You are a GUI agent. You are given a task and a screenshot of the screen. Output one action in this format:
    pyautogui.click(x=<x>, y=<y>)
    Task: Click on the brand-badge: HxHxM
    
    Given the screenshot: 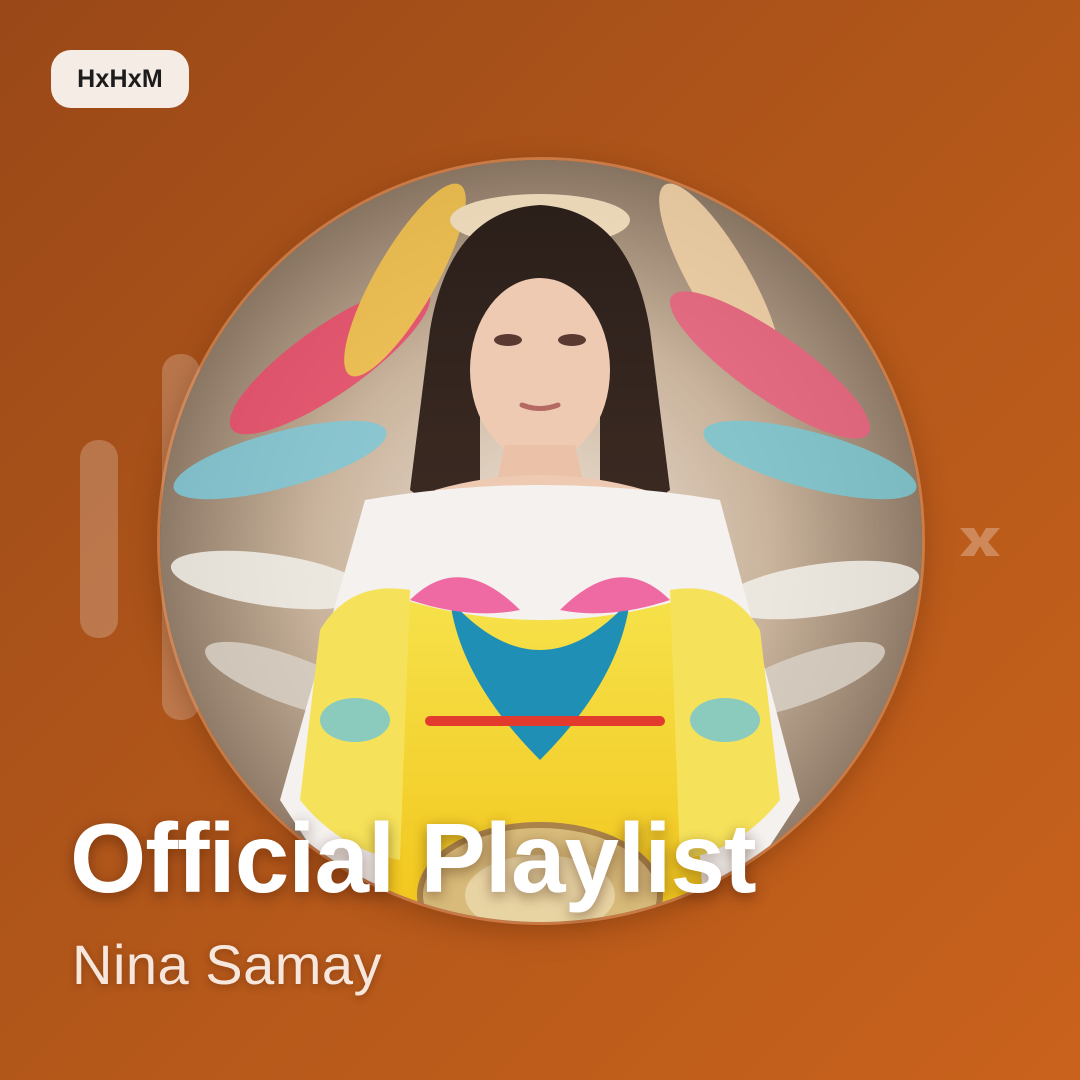 What is the action you would take?
    pyautogui.click(x=120, y=79)
    